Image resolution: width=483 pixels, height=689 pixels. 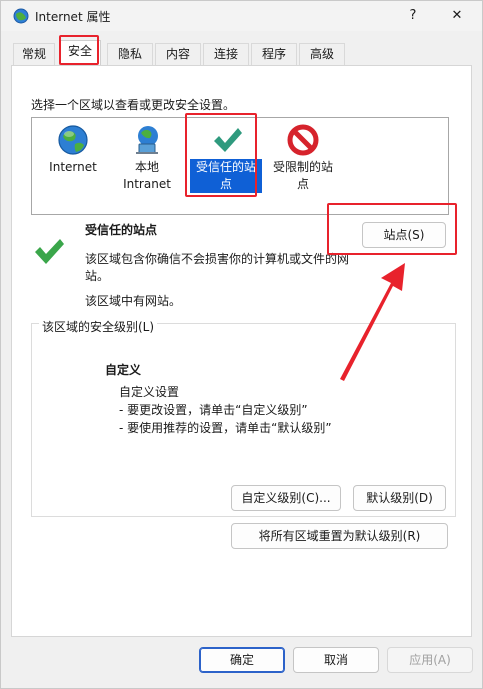 I want to click on level-line: 自定义设置, so click(x=149, y=392).